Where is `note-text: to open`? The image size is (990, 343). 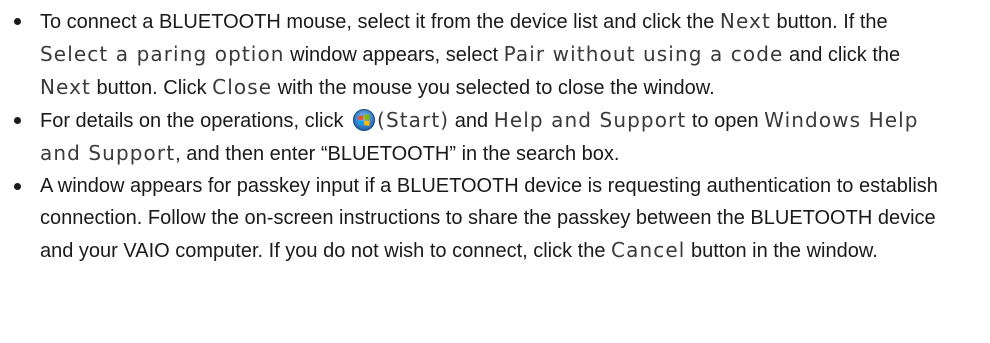
note-text: to open is located at coordinates (725, 121).